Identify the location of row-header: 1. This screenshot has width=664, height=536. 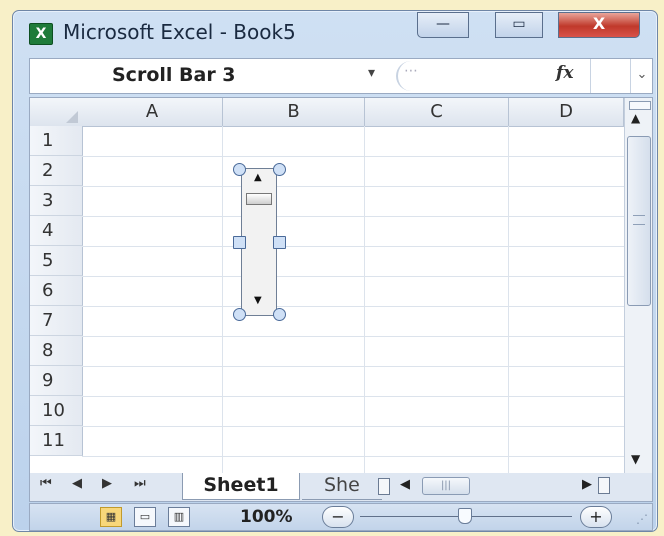
(56, 141).